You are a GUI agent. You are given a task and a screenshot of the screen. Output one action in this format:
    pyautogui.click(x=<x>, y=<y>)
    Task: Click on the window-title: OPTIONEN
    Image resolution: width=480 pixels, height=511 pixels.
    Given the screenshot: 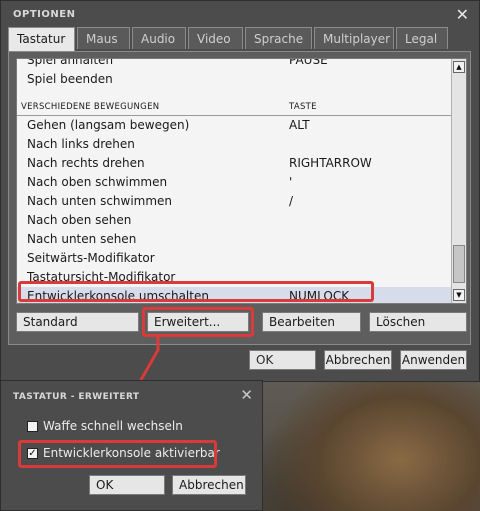 What is the action you would take?
    pyautogui.click(x=44, y=14)
    